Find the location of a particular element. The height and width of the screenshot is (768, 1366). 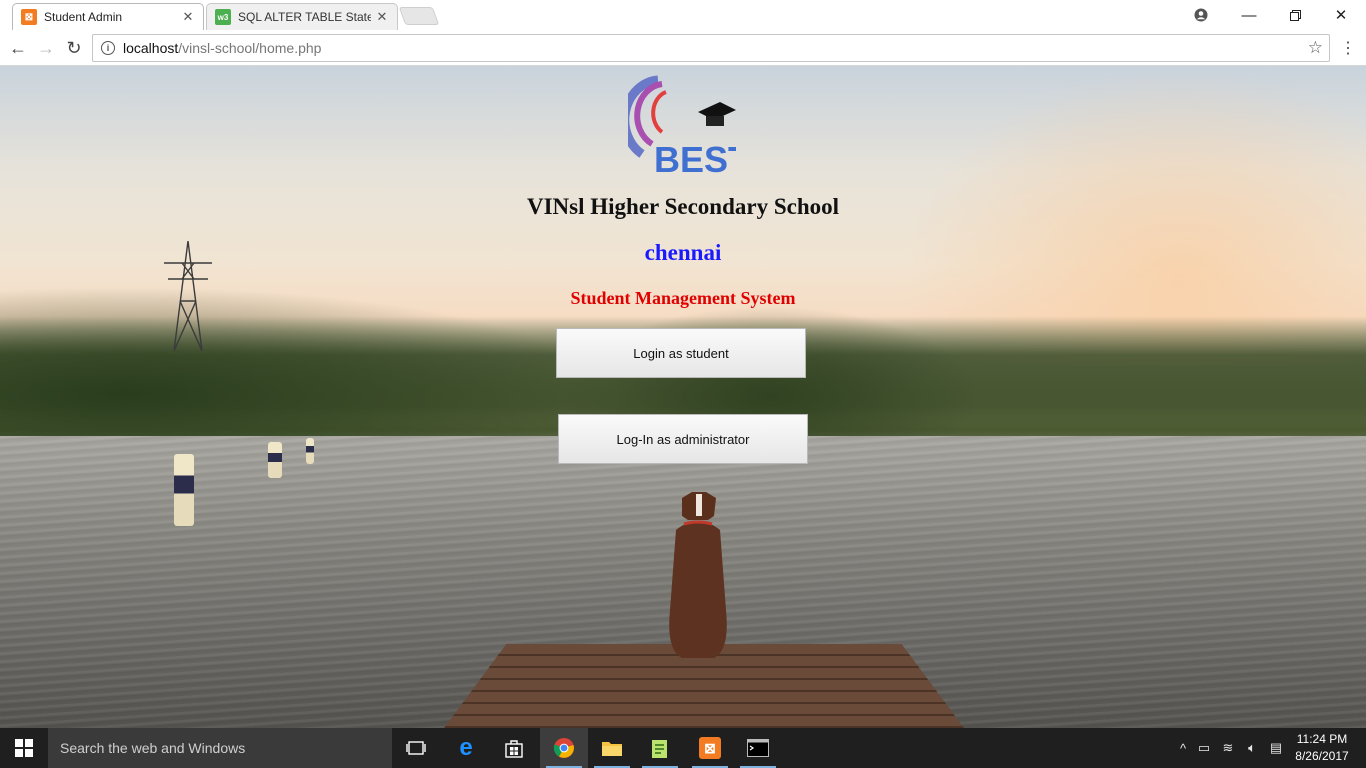

edge-icon: e is located at coordinates (466, 748).